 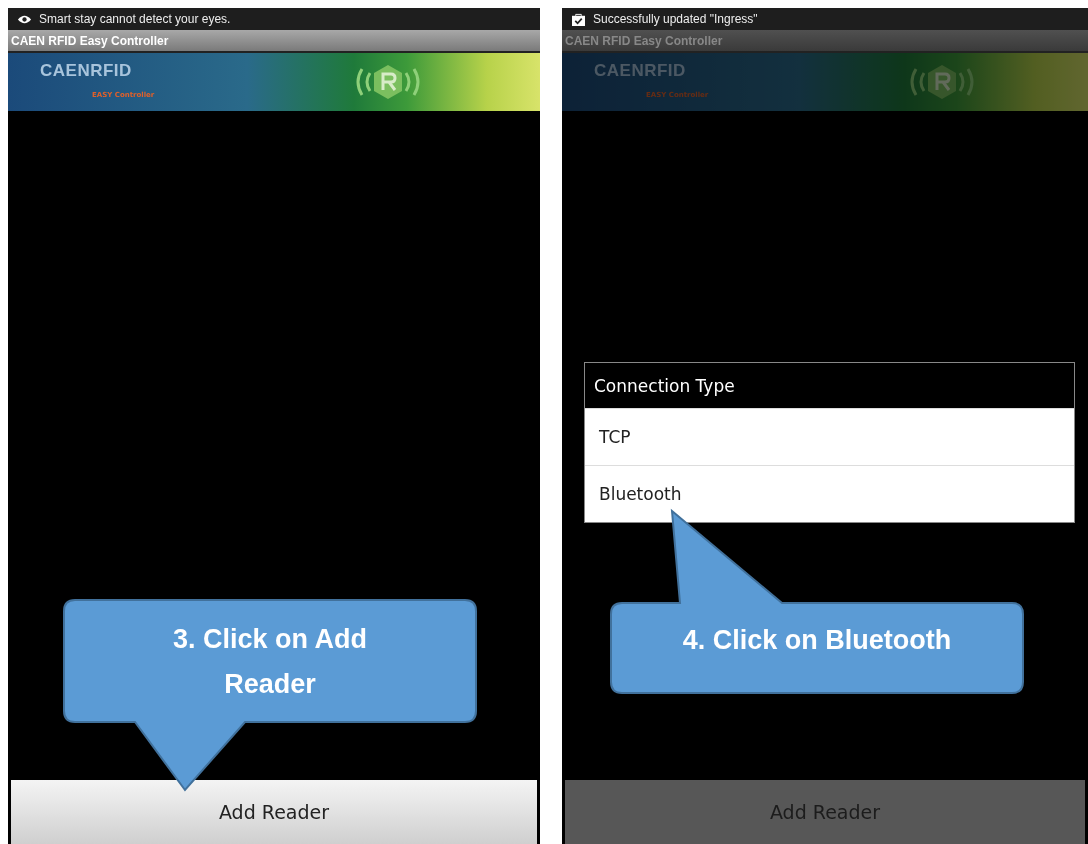 I want to click on dialog-title: Connection Type, so click(x=829, y=385).